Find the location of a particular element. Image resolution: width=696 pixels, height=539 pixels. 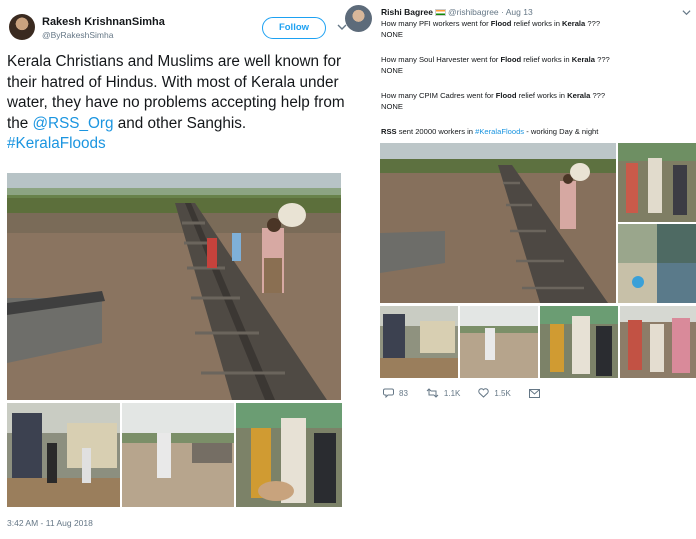

retweet-icon is located at coordinates (432, 393).